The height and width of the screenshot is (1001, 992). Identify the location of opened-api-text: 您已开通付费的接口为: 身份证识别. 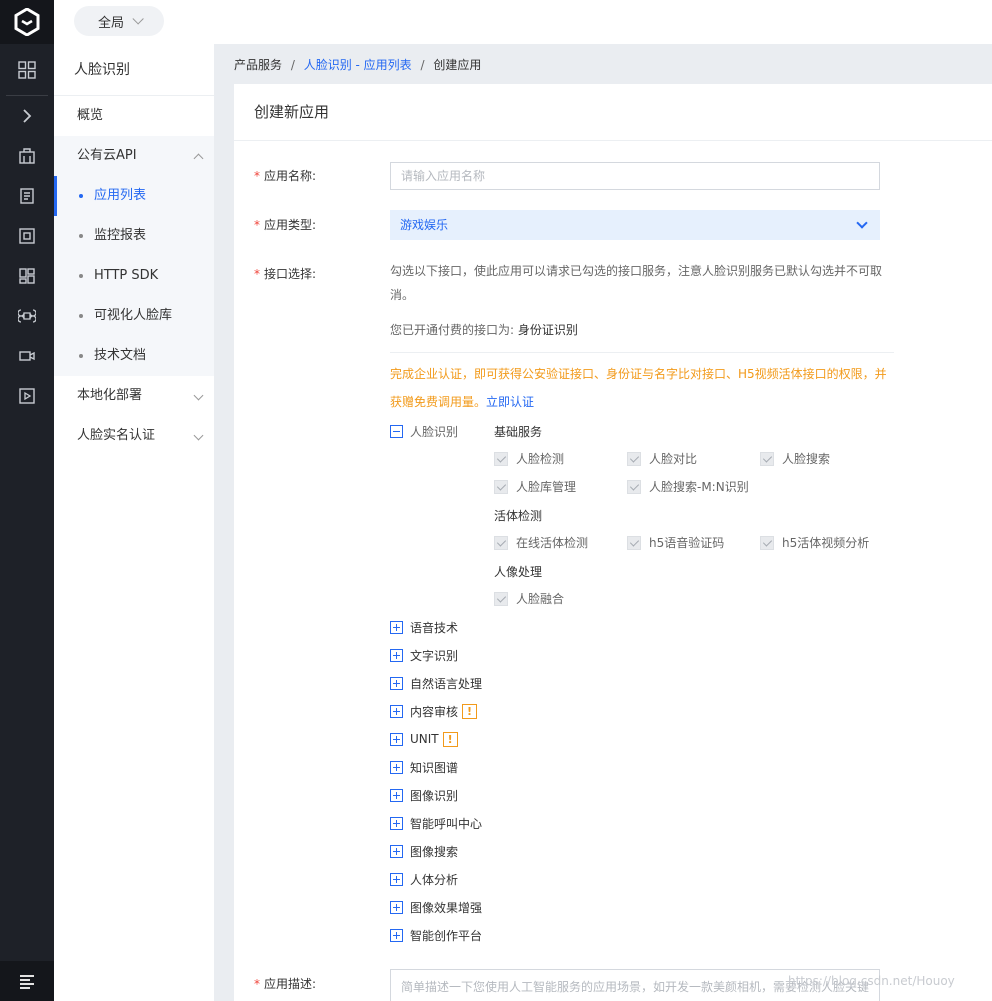
(484, 329).